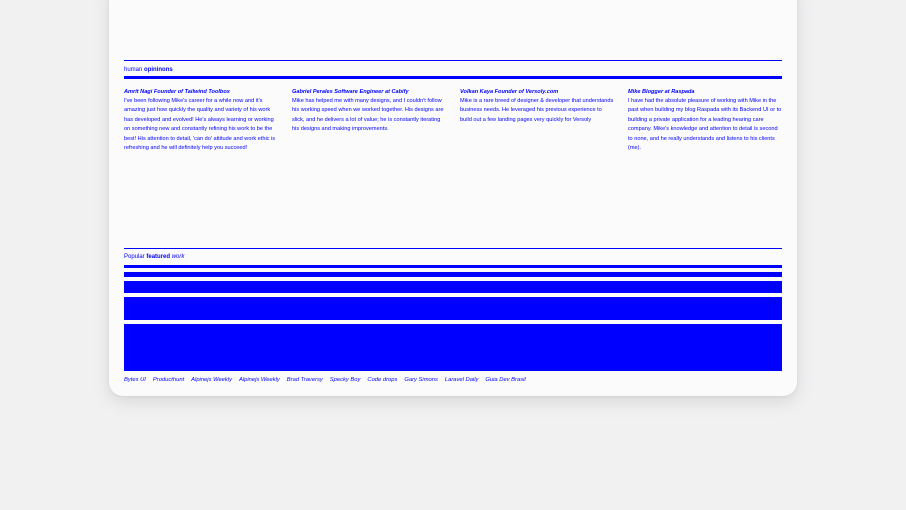  What do you see at coordinates (462, 380) in the screenshot?
I see `featured-link: Laravel Daily` at bounding box center [462, 380].